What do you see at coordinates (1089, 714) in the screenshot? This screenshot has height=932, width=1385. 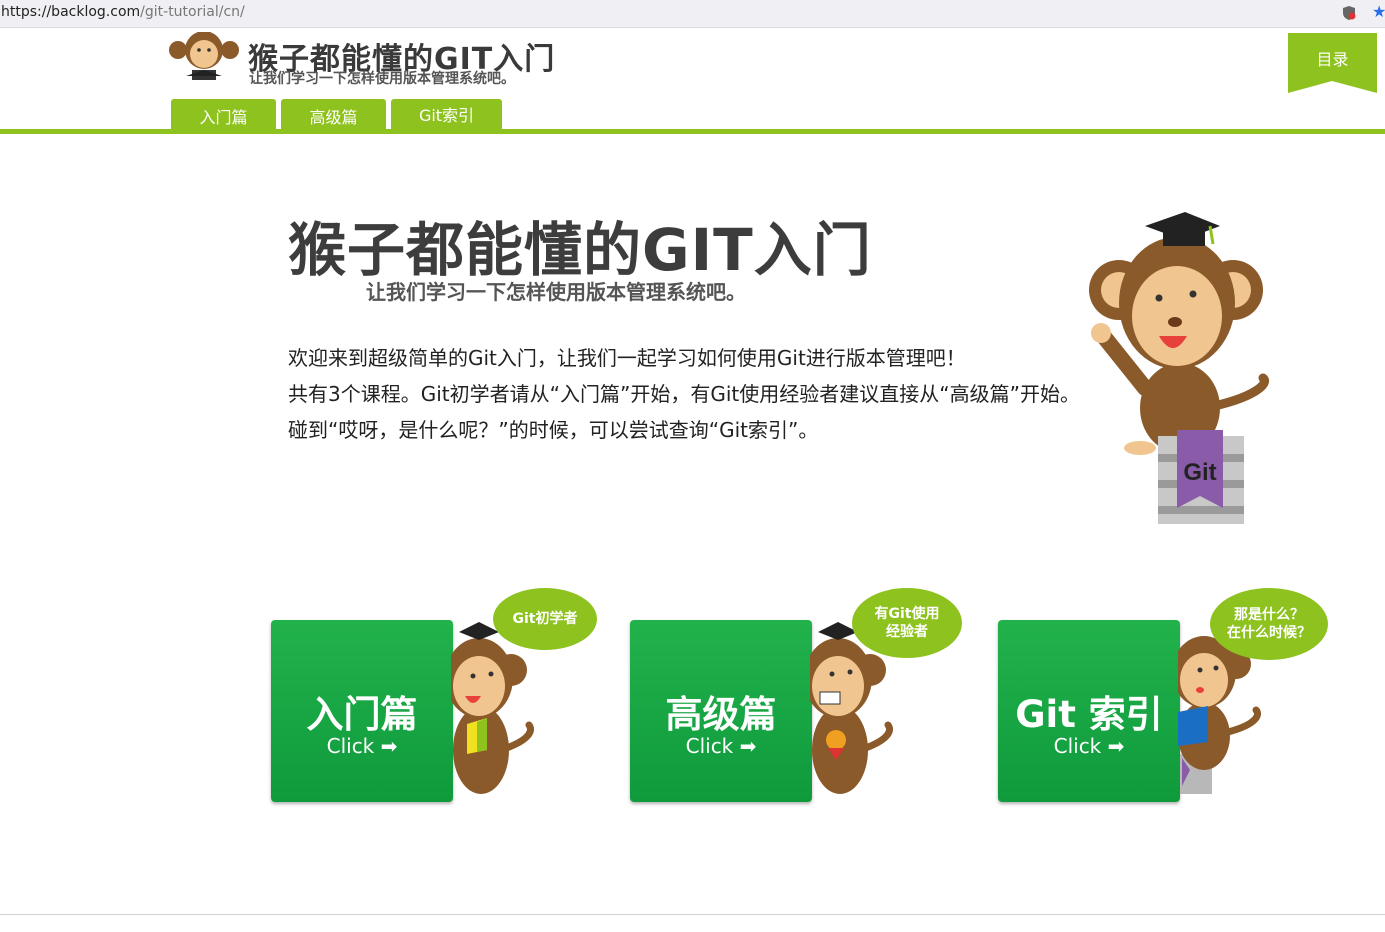 I see `course-card-title: Git 索引` at bounding box center [1089, 714].